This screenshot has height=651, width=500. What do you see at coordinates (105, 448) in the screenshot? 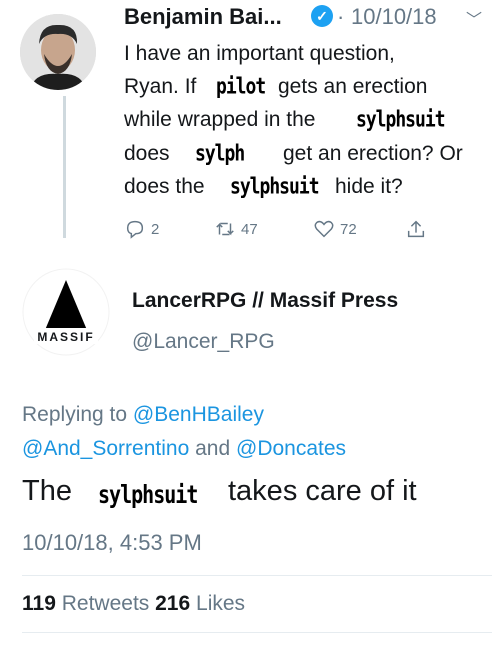
I see `mention-link: @And_Sorrentino` at bounding box center [105, 448].